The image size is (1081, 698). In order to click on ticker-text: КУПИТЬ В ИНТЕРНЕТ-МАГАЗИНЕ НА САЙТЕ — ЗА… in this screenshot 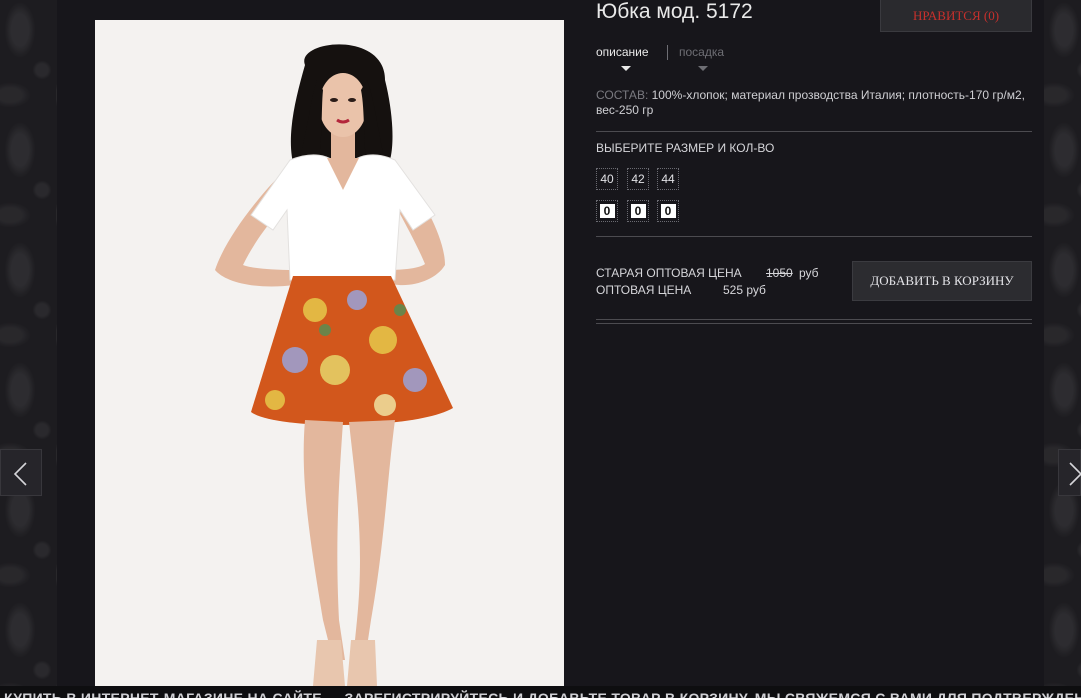, I will do `click(542, 694)`.